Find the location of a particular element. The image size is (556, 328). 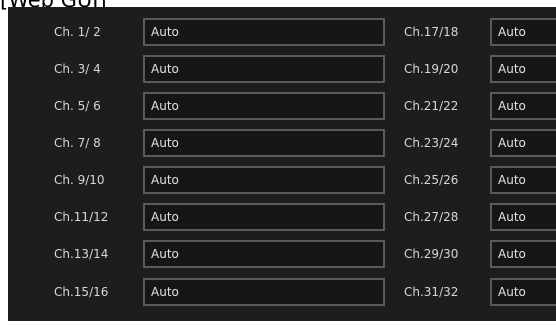

channel-mode-field-17-18: Auto is located at coordinates (523, 32).